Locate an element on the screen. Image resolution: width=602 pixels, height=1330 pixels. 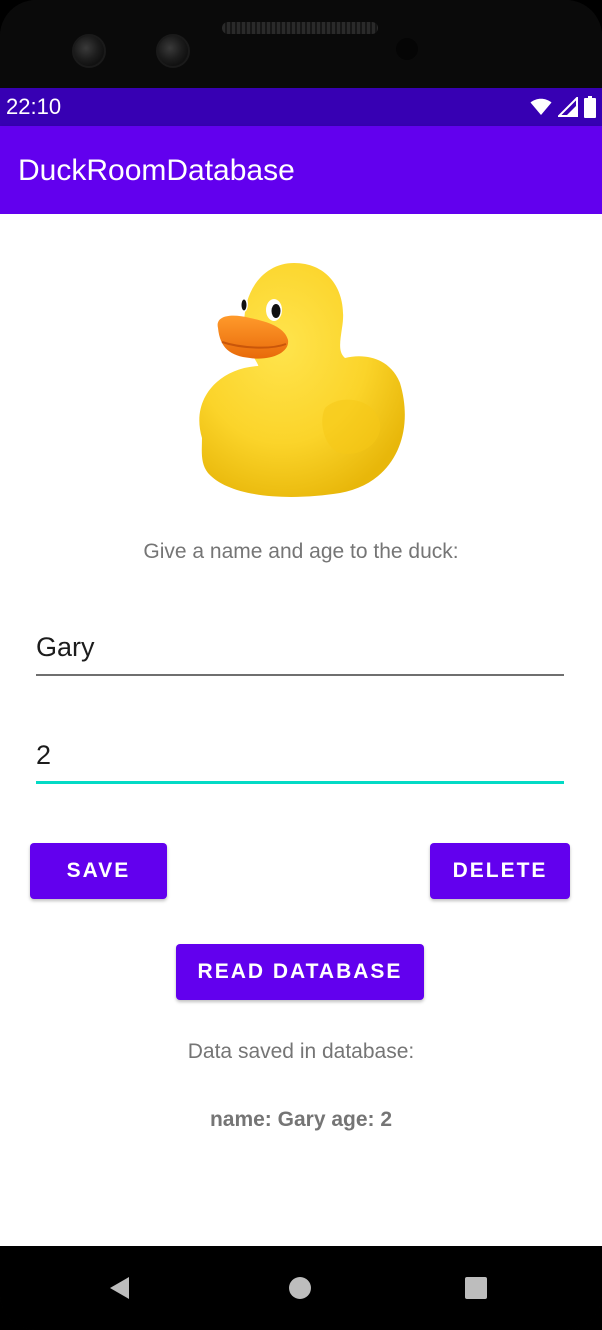
wifi-icon is located at coordinates (541, 106).